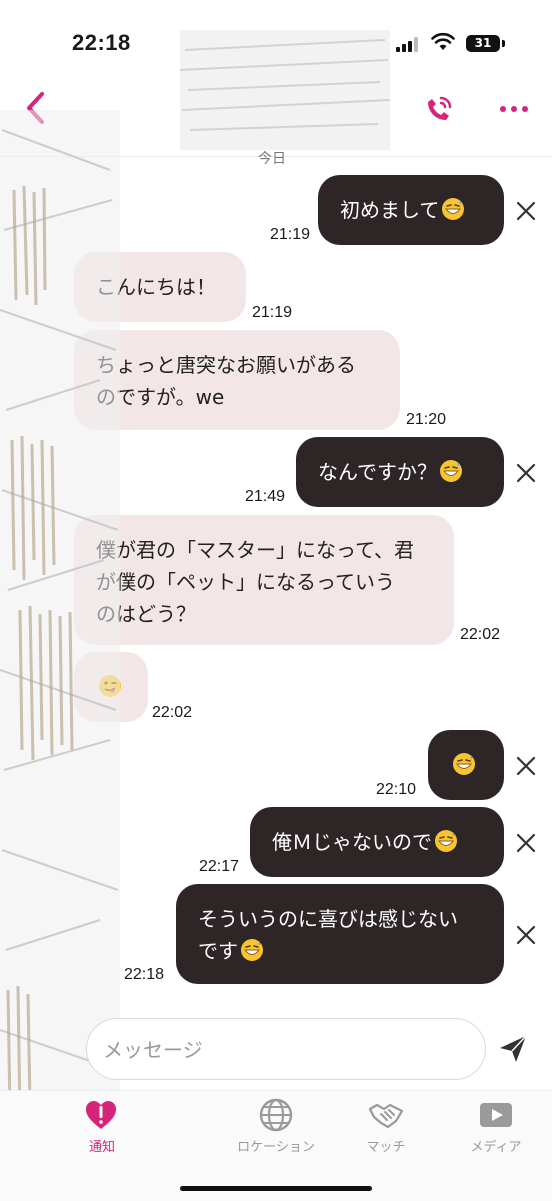 This screenshot has width=552, height=1201. I want to click on bottom-tab-bar: 通知 ロケーション マッチ メディア, so click(276, 1145).